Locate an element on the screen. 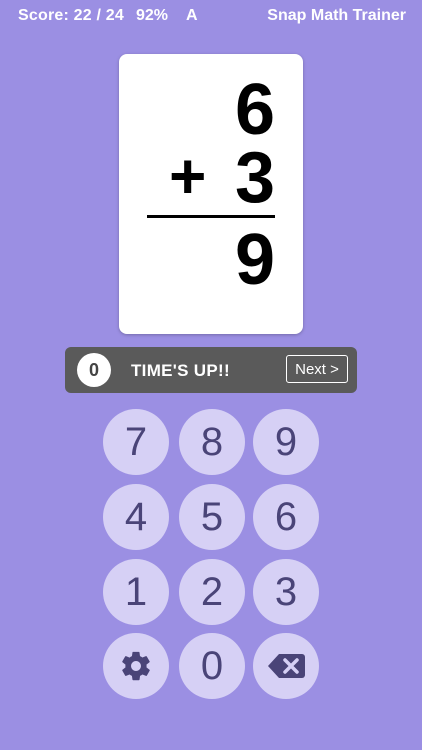 The width and height of the screenshot is (422, 750). settings-button is located at coordinates (136, 666).